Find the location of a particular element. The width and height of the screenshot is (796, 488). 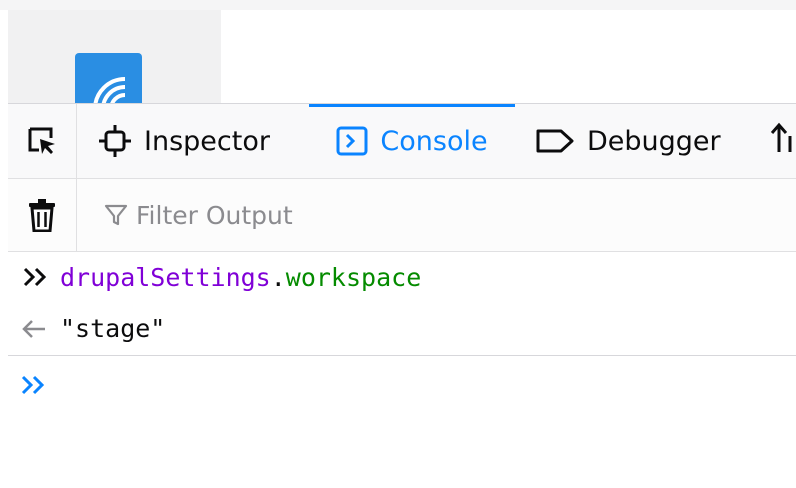

console-input-code: drupalSettings.workspace is located at coordinates (240, 277).